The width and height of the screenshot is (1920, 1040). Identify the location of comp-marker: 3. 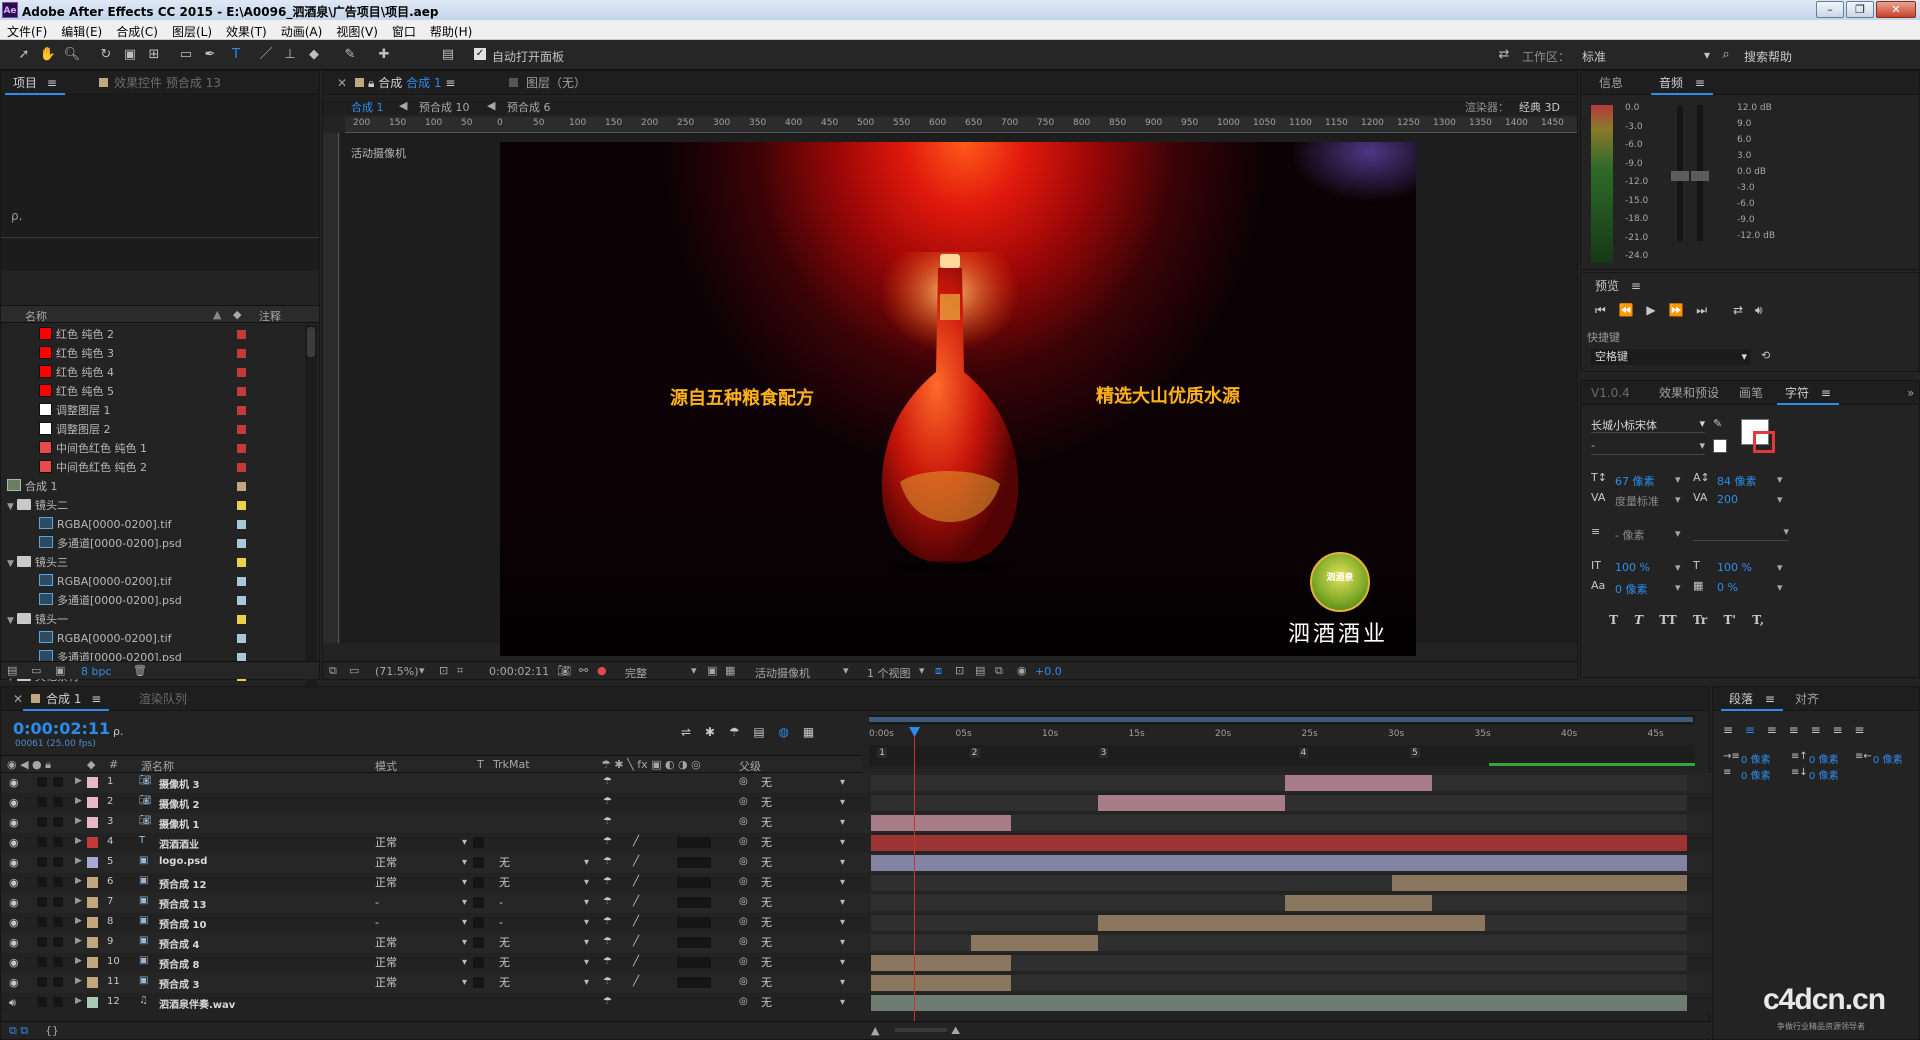
(1103, 753).